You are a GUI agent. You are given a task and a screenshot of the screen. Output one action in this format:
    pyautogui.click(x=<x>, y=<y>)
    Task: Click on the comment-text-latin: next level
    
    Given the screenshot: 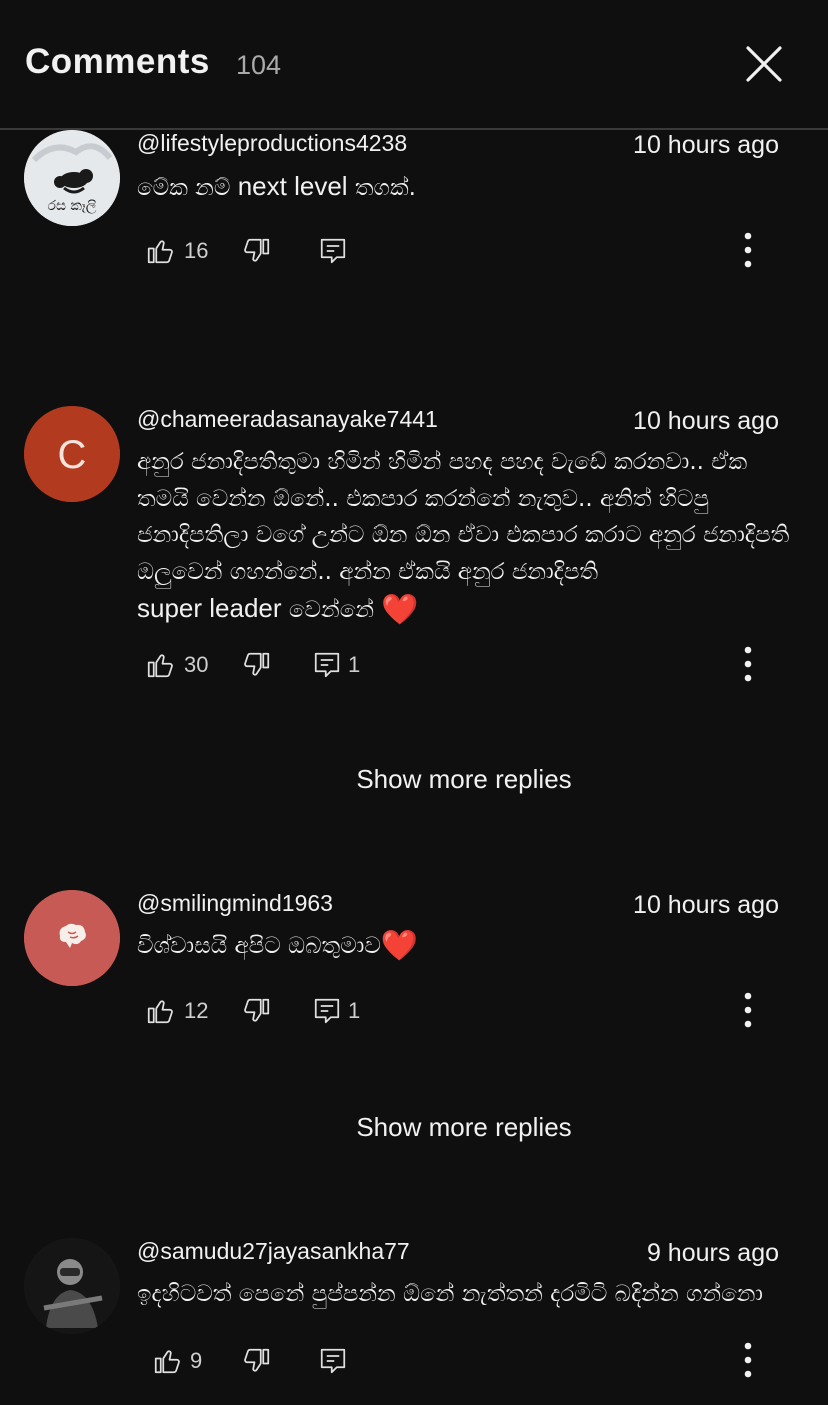 What is the action you would take?
    pyautogui.click(x=292, y=186)
    